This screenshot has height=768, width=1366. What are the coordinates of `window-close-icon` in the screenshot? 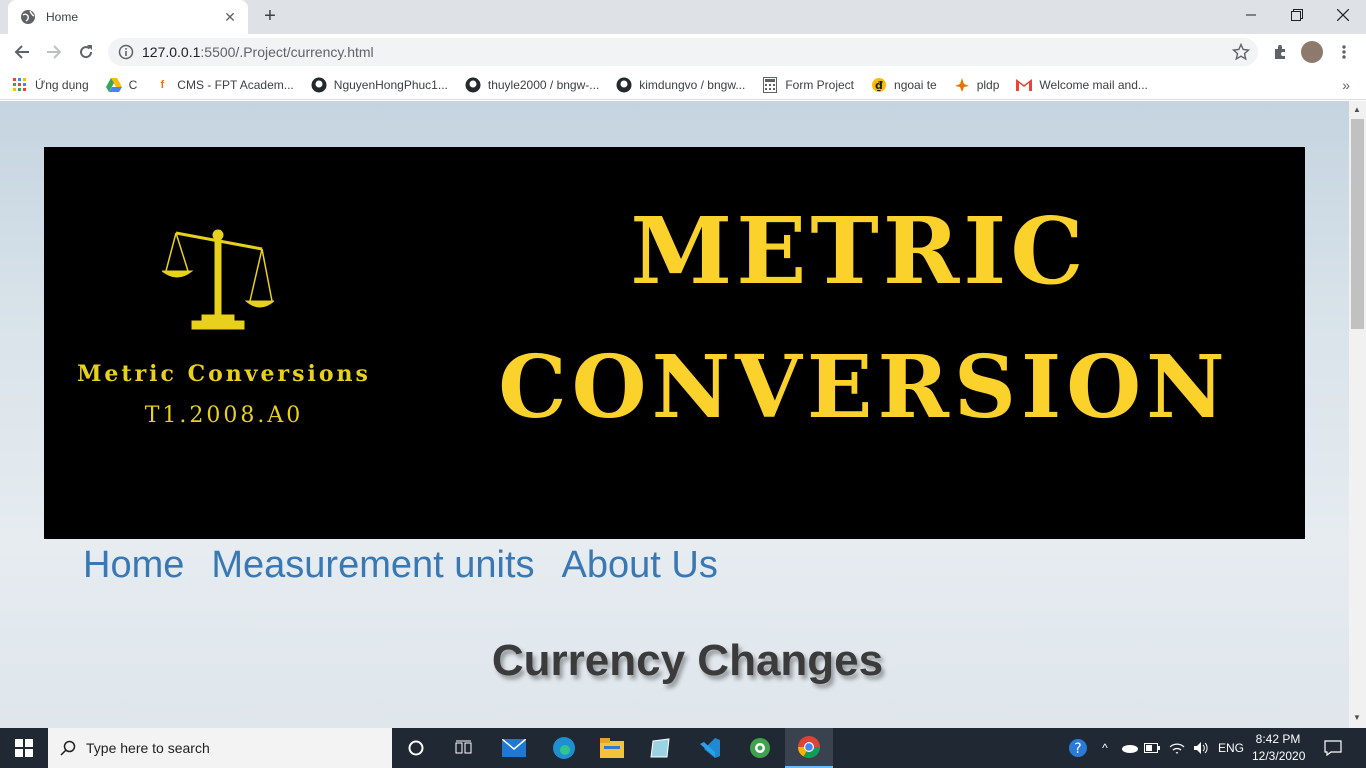 It's located at (1343, 15).